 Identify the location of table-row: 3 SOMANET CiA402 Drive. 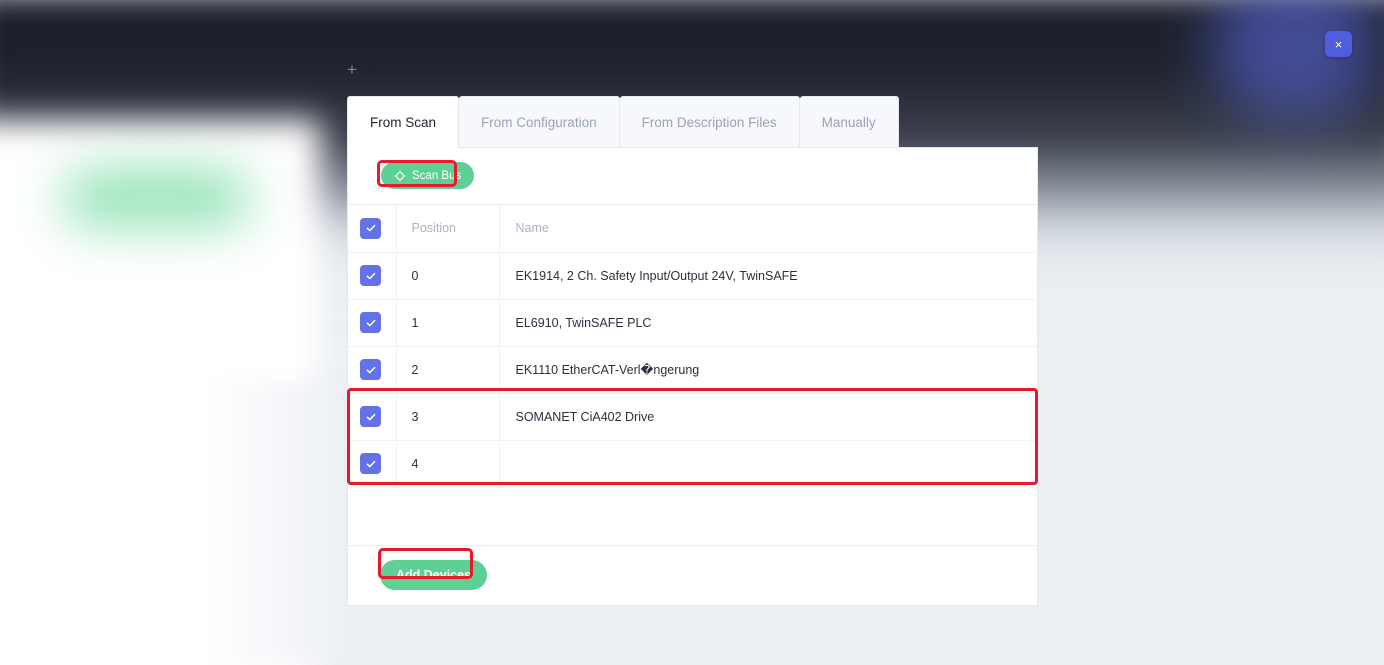
(692, 417).